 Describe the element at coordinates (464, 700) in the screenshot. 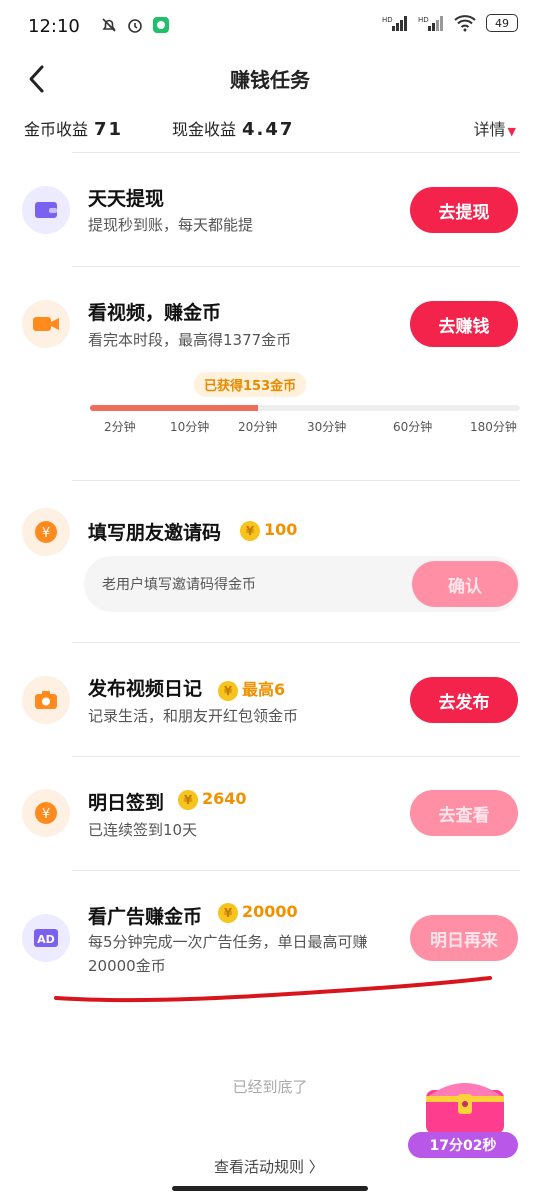

I see `publish-button: 去发布` at that location.